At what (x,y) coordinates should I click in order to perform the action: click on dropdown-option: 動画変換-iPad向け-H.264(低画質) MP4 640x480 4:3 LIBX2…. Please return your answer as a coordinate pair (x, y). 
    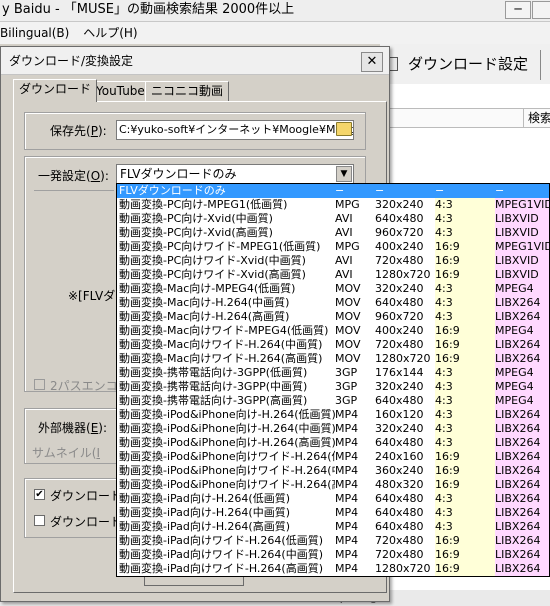
    Looking at the image, I should click on (333, 499).